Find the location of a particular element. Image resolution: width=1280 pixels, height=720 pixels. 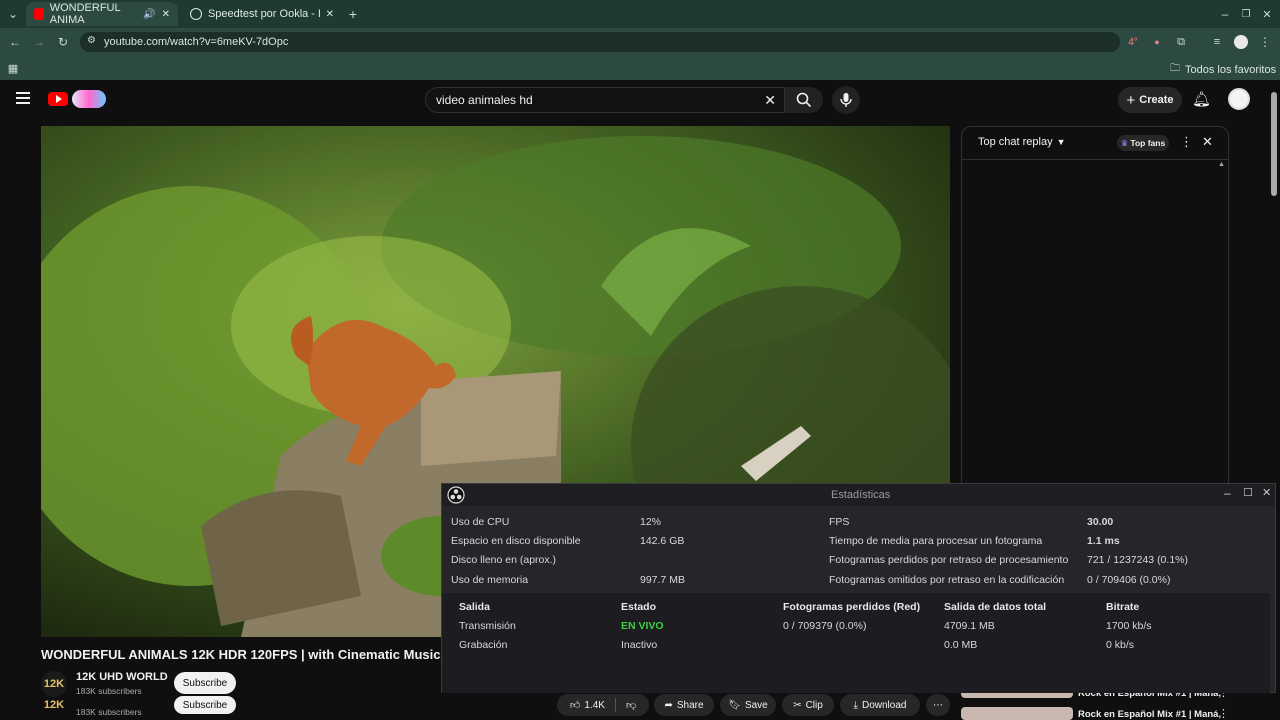

bookmark-icon: 🔖︎ is located at coordinates (734, 705).